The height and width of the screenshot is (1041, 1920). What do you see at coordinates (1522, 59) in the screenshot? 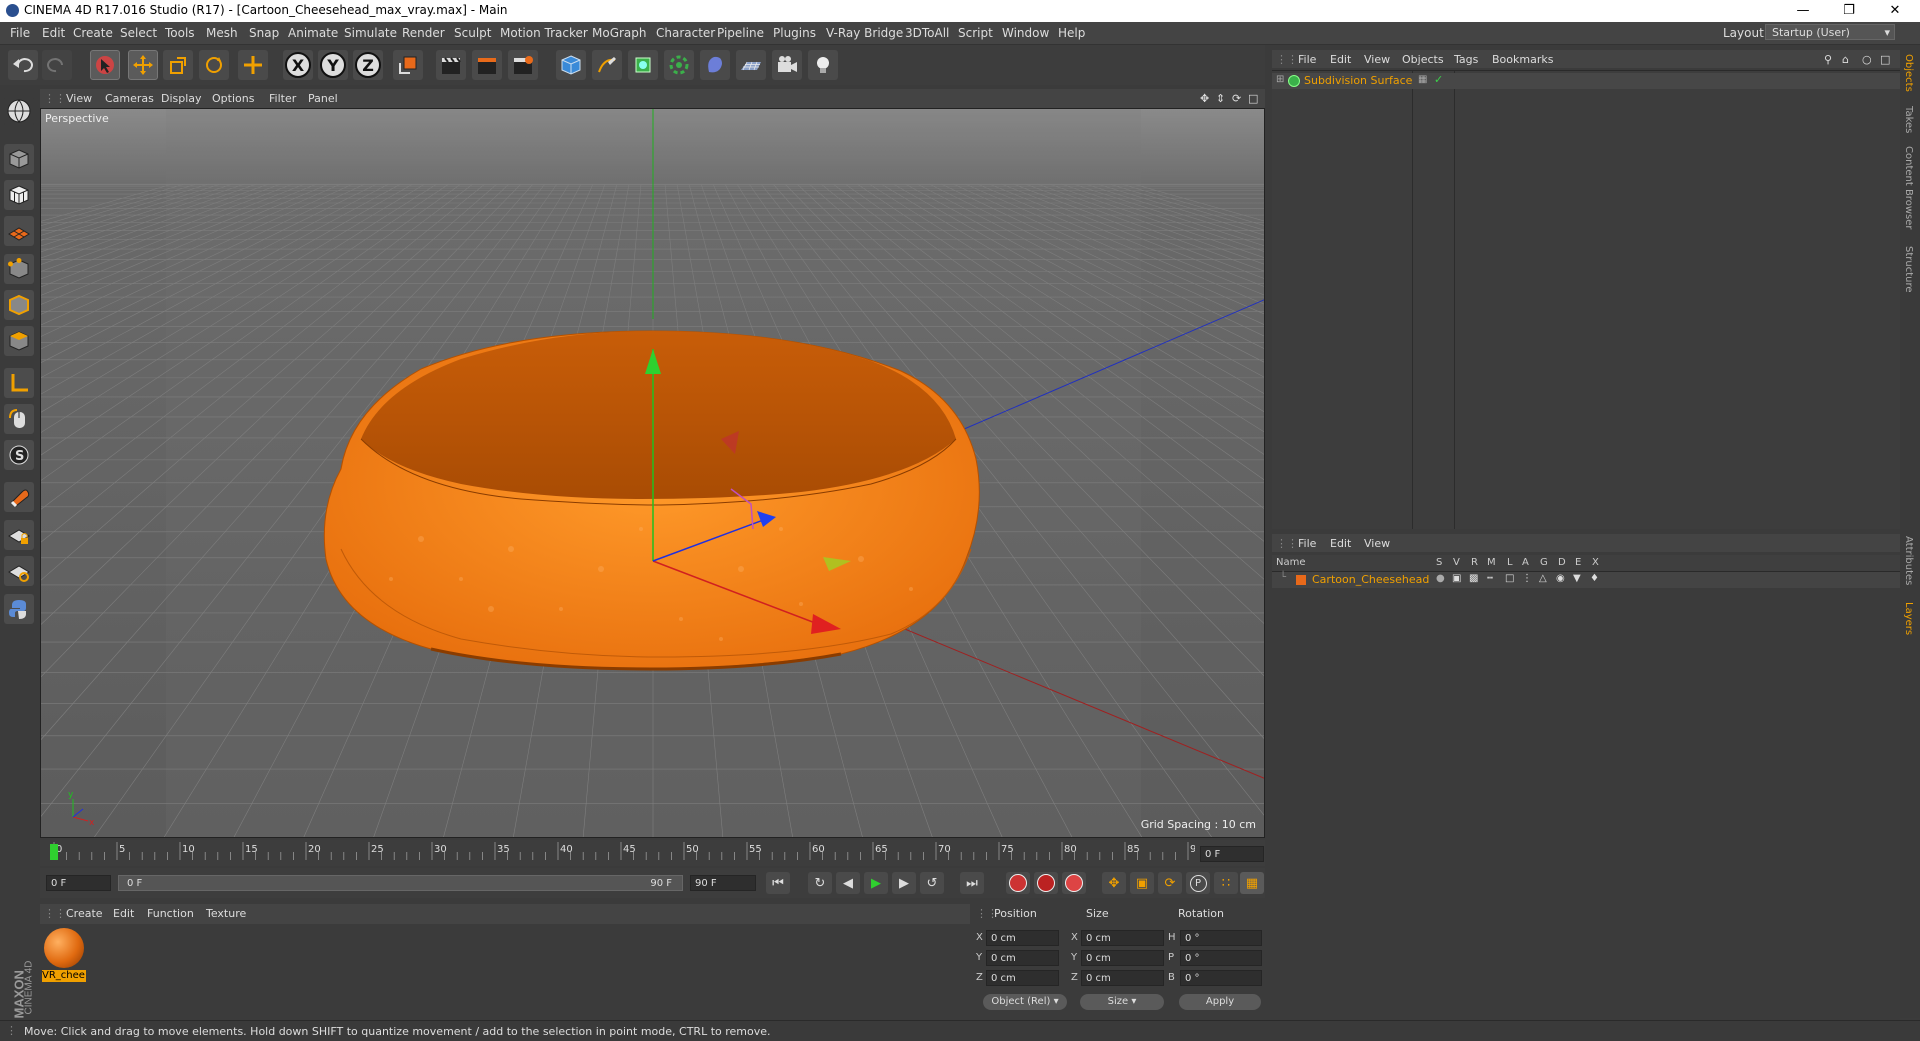
I see `object-menu-bookmarks: Bookmarks` at bounding box center [1522, 59].